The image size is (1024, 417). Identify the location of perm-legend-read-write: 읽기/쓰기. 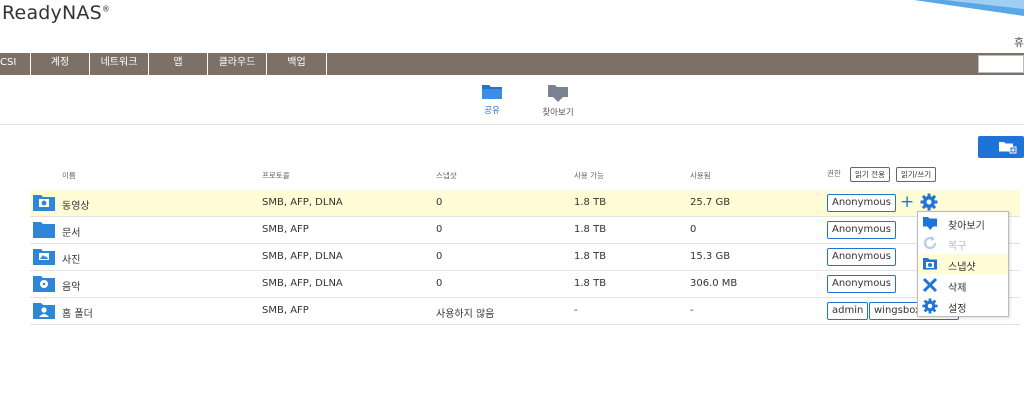
(916, 174).